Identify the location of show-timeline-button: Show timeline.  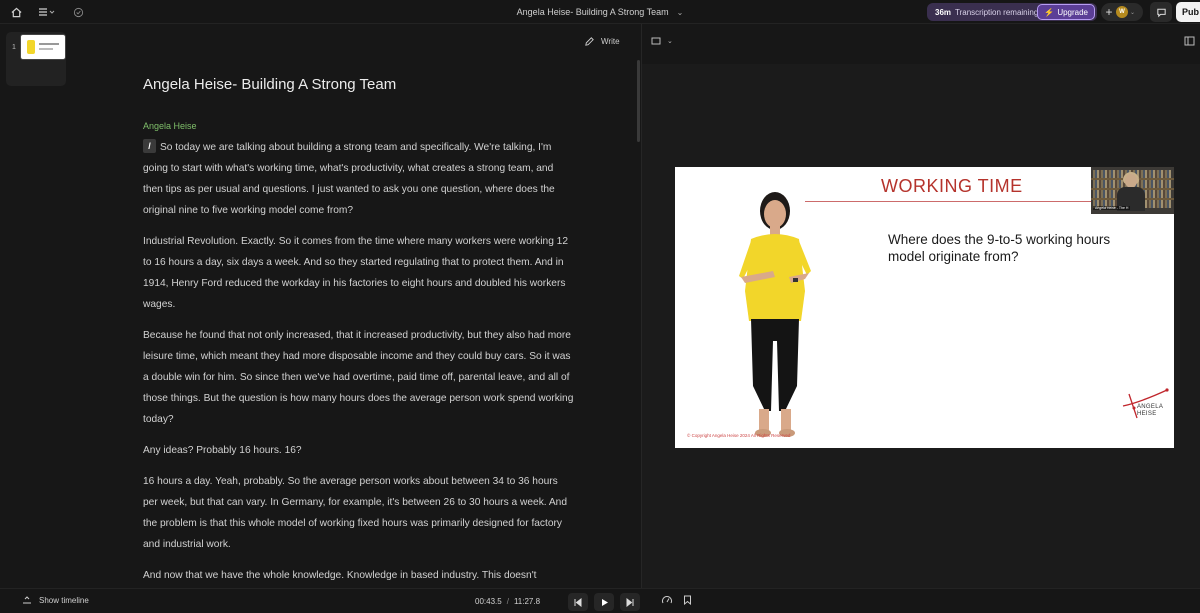
(55, 600).